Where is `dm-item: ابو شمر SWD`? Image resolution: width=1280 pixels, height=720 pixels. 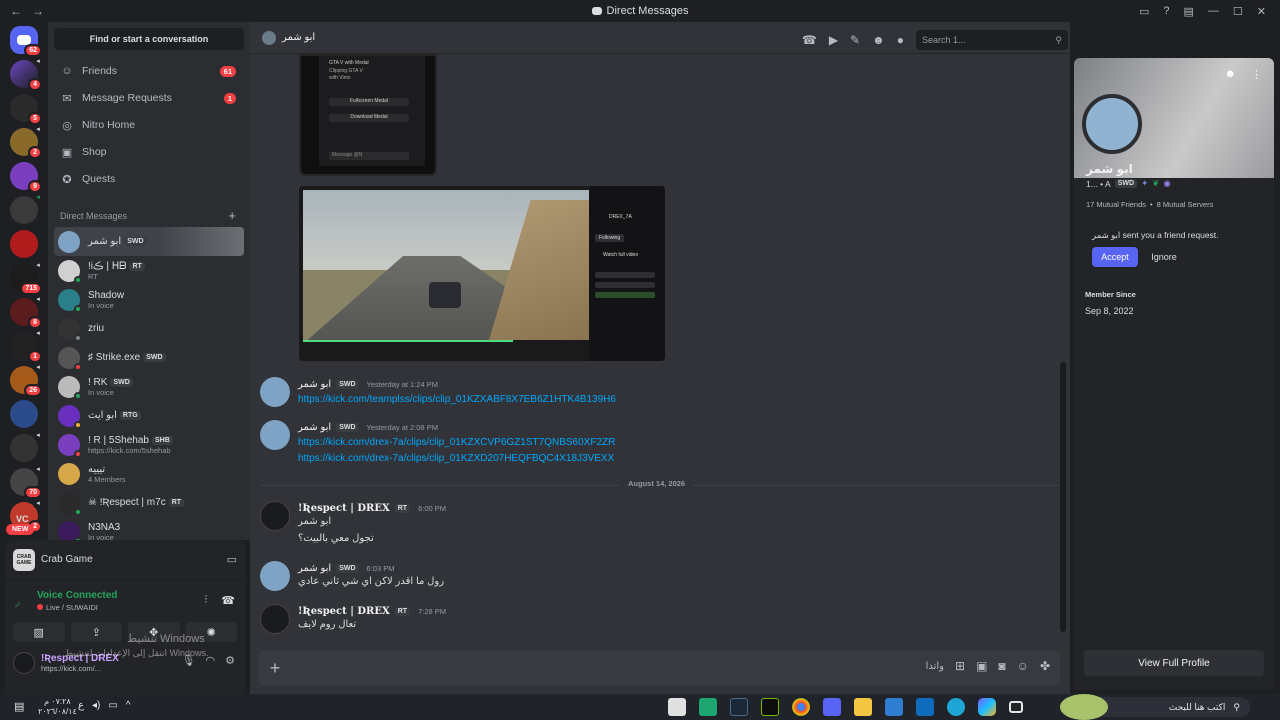
dm-item: ابو شمر SWD is located at coordinates (149, 241).